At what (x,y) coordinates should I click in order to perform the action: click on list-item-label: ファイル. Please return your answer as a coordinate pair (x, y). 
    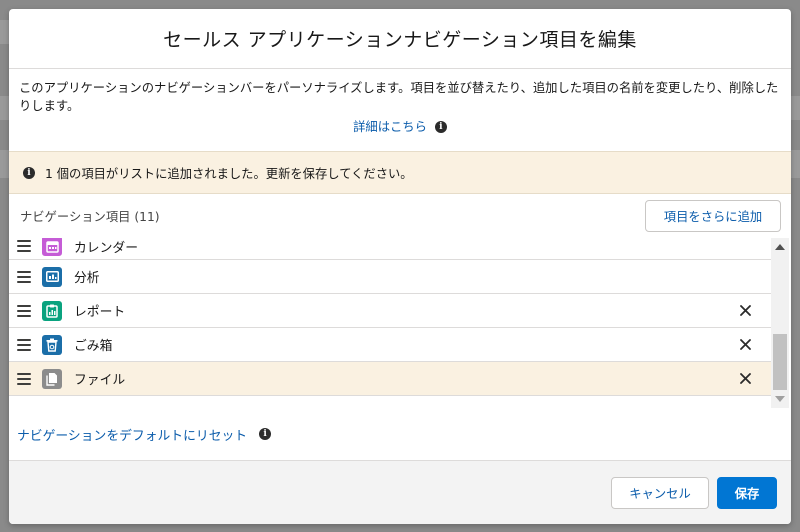
    Looking at the image, I should click on (100, 380).